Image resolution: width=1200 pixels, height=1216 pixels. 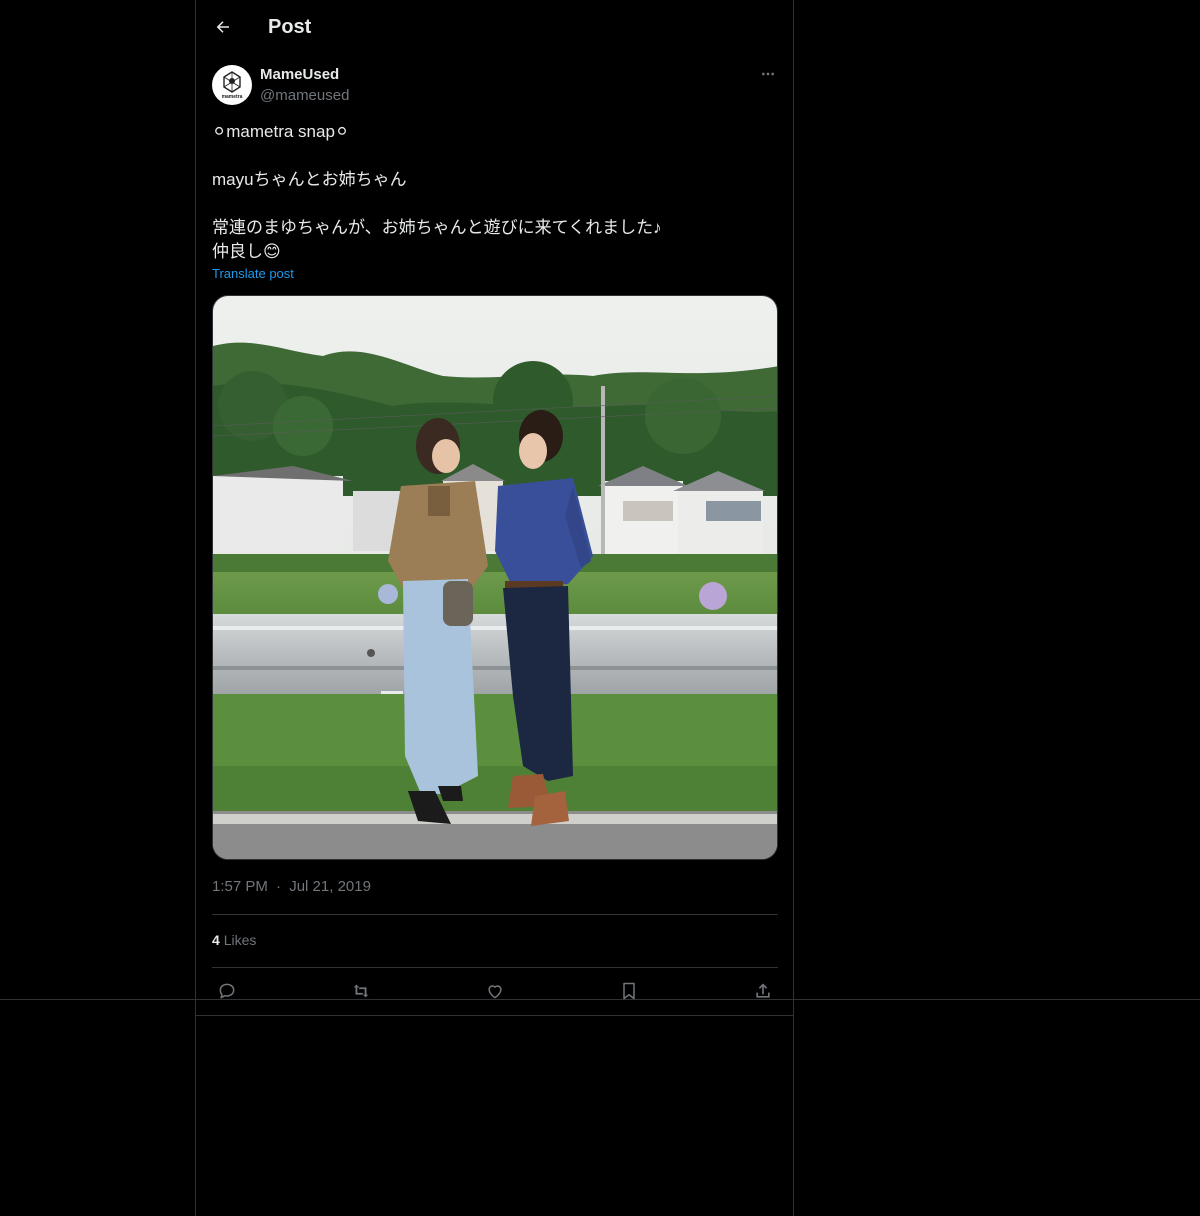 I want to click on heart-icon, so click(x=495, y=992).